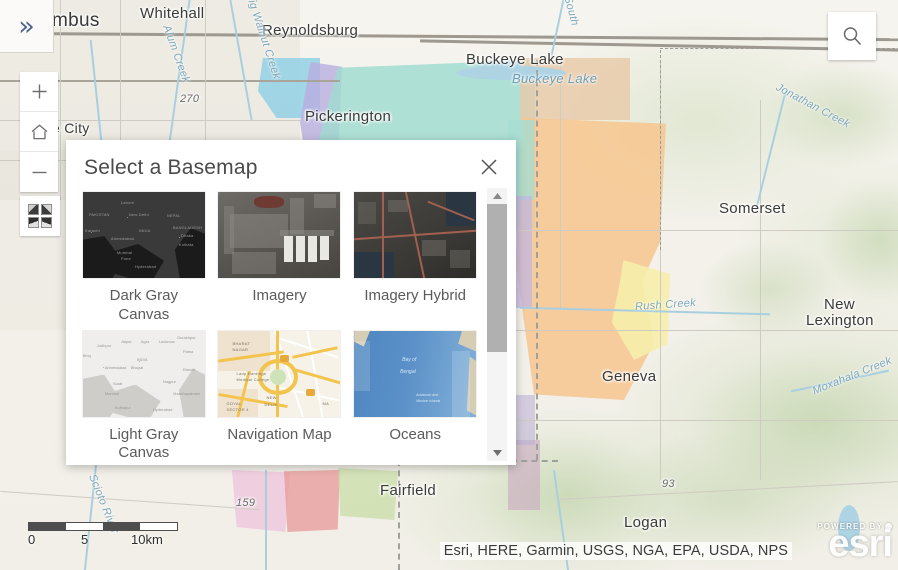 The width and height of the screenshot is (898, 570). I want to click on search-icon, so click(852, 36).